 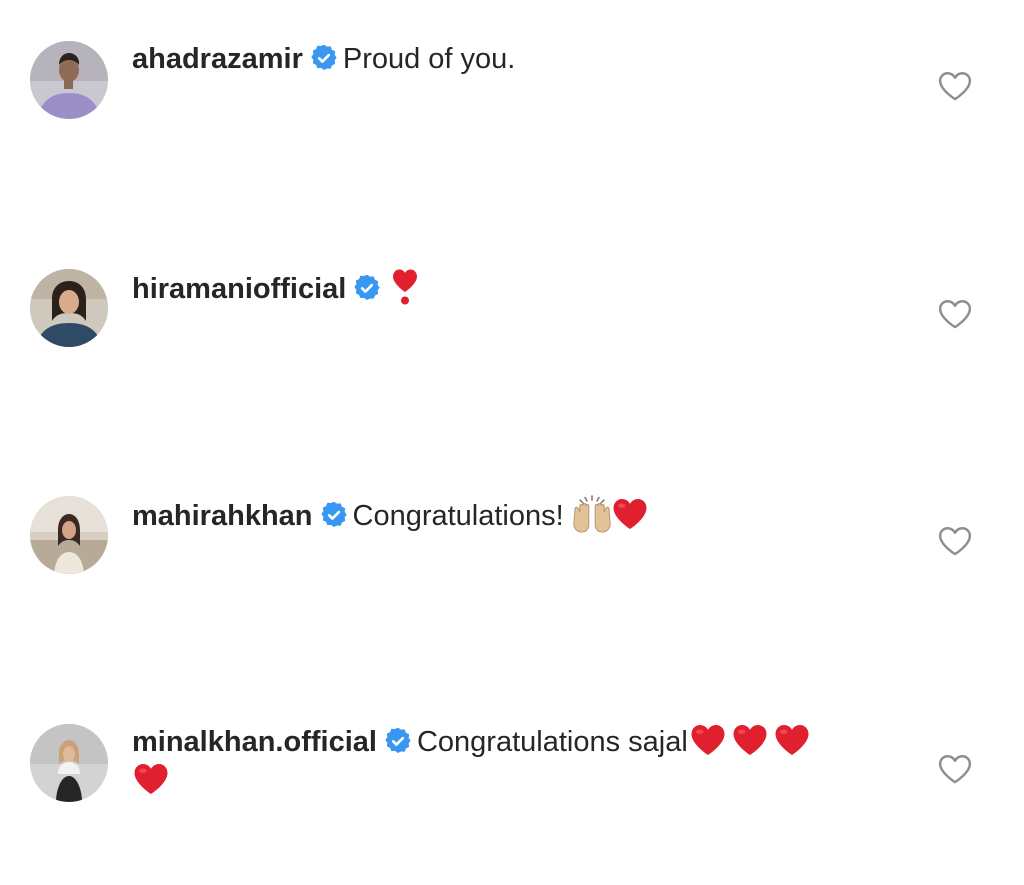 What do you see at coordinates (458, 516) in the screenshot?
I see `comment-text: Congratulations!` at bounding box center [458, 516].